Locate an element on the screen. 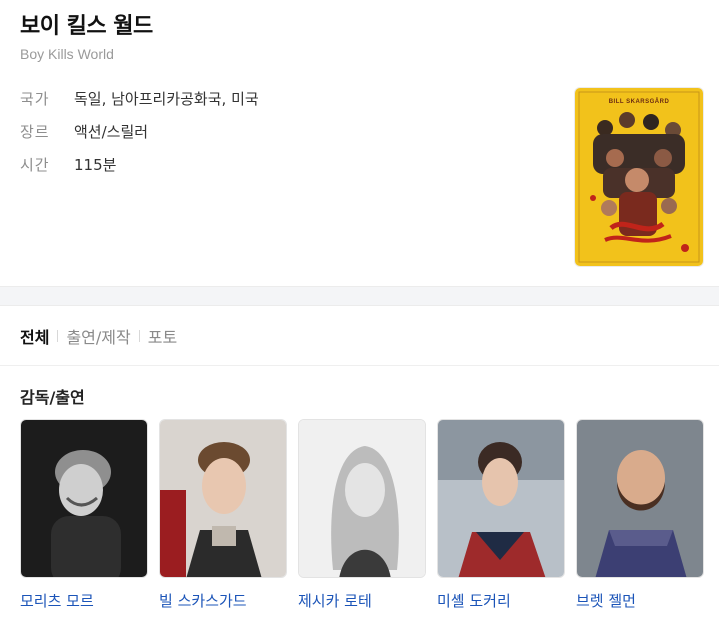  cast-name: 브렛 젤먼 is located at coordinates (640, 600).